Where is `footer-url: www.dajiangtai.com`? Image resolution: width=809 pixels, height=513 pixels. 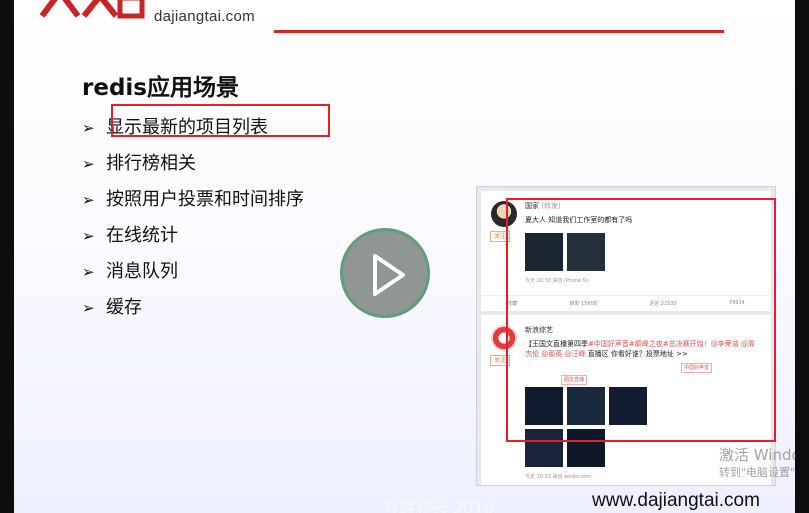 footer-url: www.dajiangtai.com is located at coordinates (676, 500).